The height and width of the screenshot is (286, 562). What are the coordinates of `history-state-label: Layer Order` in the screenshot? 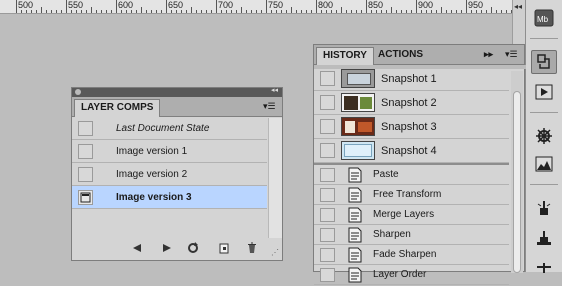 It's located at (400, 274).